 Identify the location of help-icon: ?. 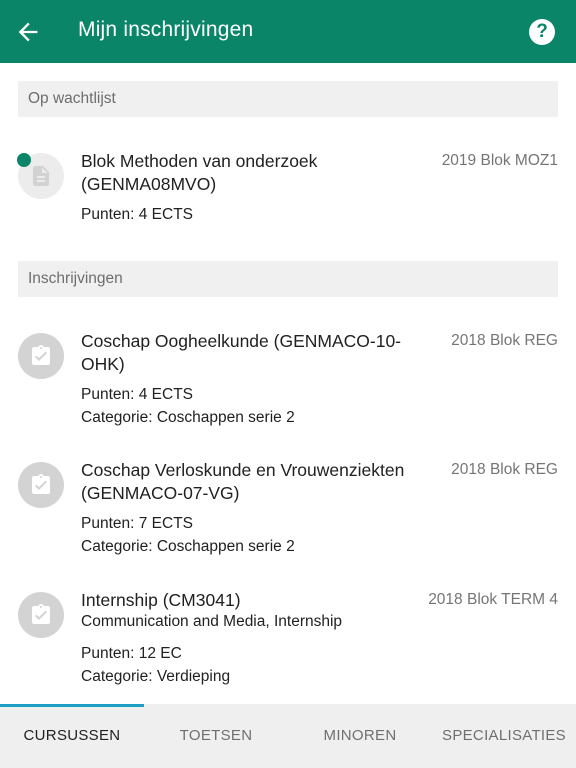
(542, 32).